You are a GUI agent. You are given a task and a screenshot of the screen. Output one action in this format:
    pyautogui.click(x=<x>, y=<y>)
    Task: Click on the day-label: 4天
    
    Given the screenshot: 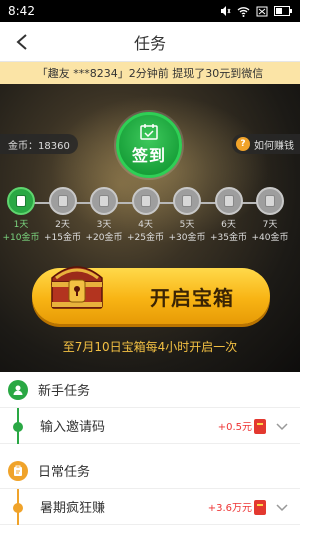 What is the action you would take?
    pyautogui.click(x=145, y=225)
    